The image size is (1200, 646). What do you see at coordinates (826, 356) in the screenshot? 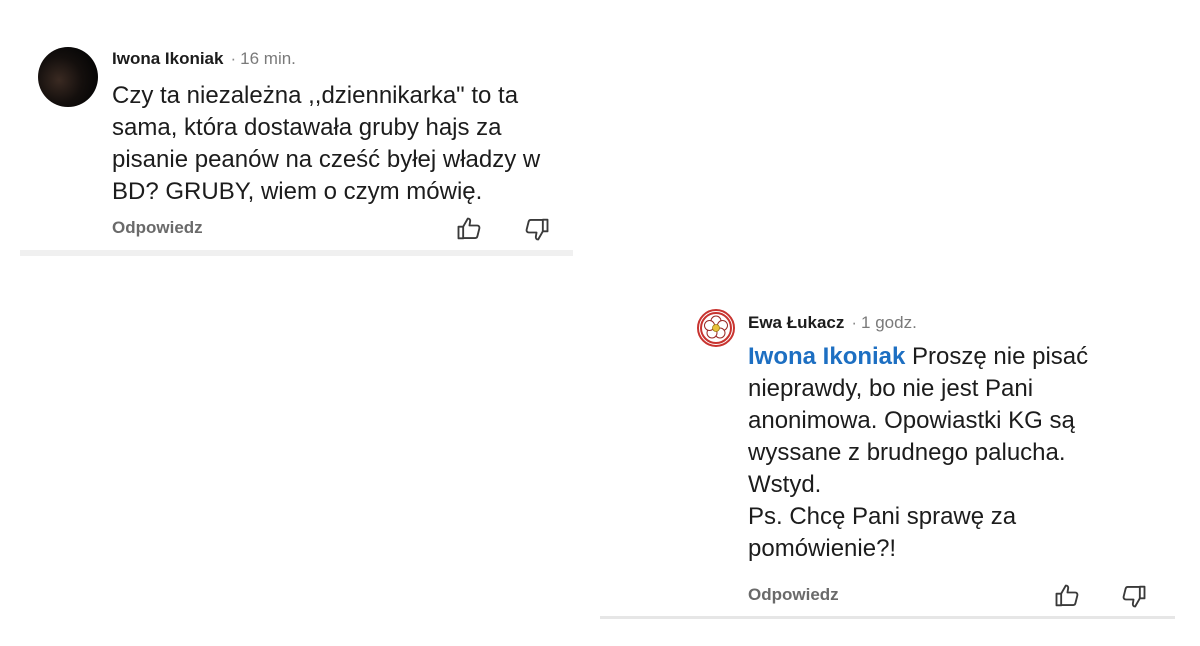
I see `mention-link: Iwona Ikoniak` at bounding box center [826, 356].